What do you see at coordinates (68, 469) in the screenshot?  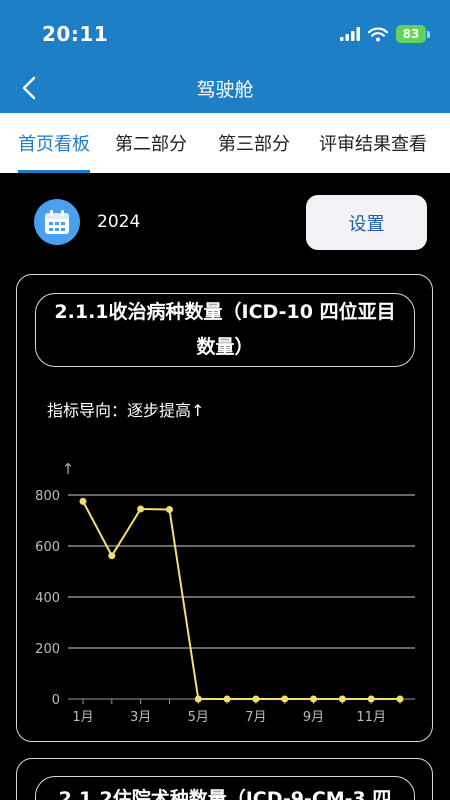 I see `y-axis-arrow: ↑` at bounding box center [68, 469].